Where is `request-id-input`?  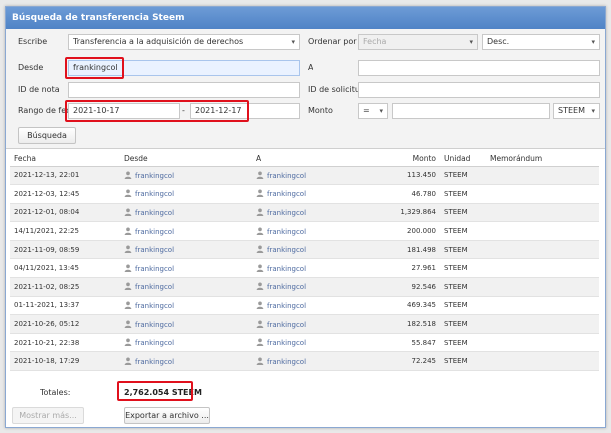
request-id-input is located at coordinates (479, 90).